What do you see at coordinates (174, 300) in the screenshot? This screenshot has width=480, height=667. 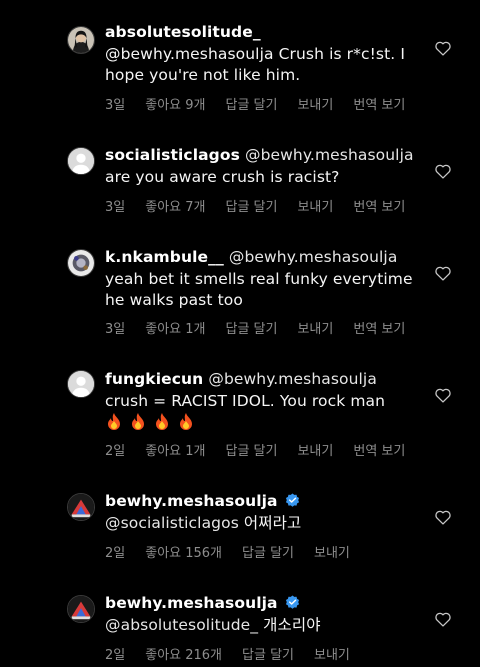 I see `comment-line: he walks past too` at bounding box center [174, 300].